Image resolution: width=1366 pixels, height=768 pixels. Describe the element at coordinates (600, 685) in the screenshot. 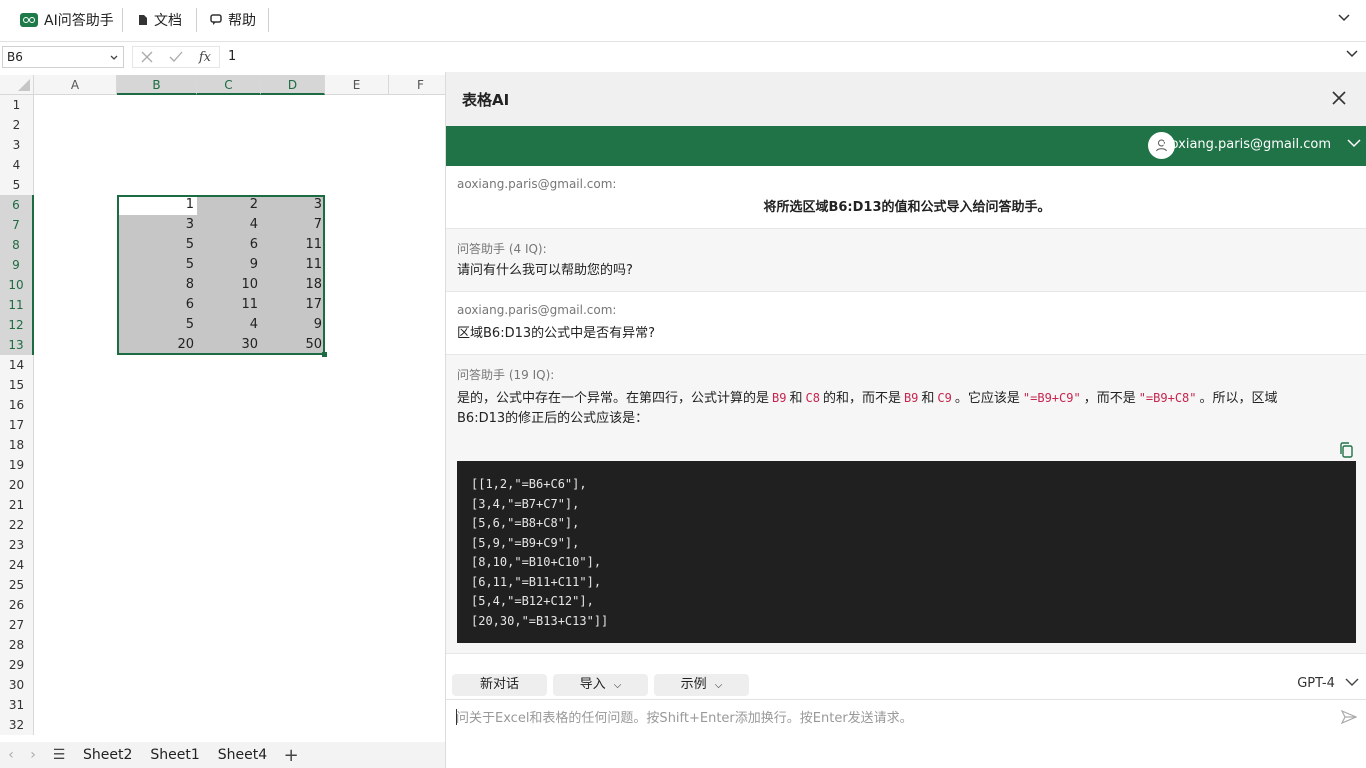

I see `import-button: 导入 ⌵` at that location.